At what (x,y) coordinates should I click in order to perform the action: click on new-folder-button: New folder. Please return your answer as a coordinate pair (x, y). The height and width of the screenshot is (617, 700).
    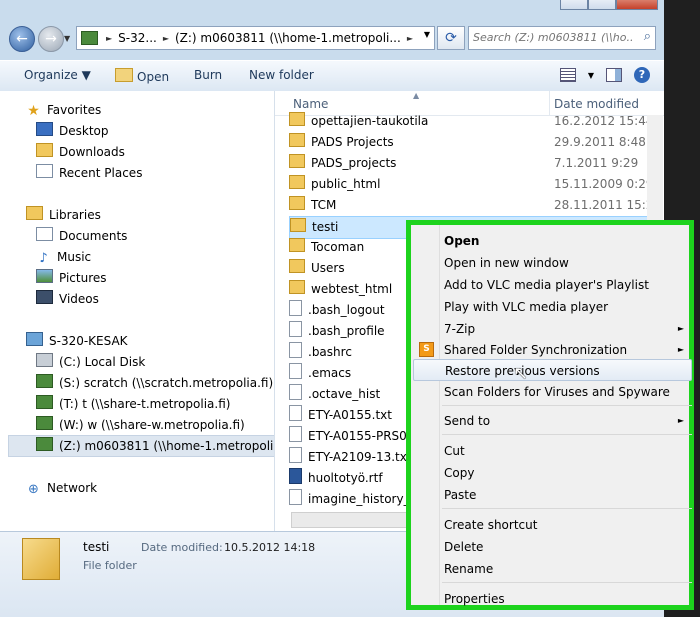
    Looking at the image, I should click on (281, 75).